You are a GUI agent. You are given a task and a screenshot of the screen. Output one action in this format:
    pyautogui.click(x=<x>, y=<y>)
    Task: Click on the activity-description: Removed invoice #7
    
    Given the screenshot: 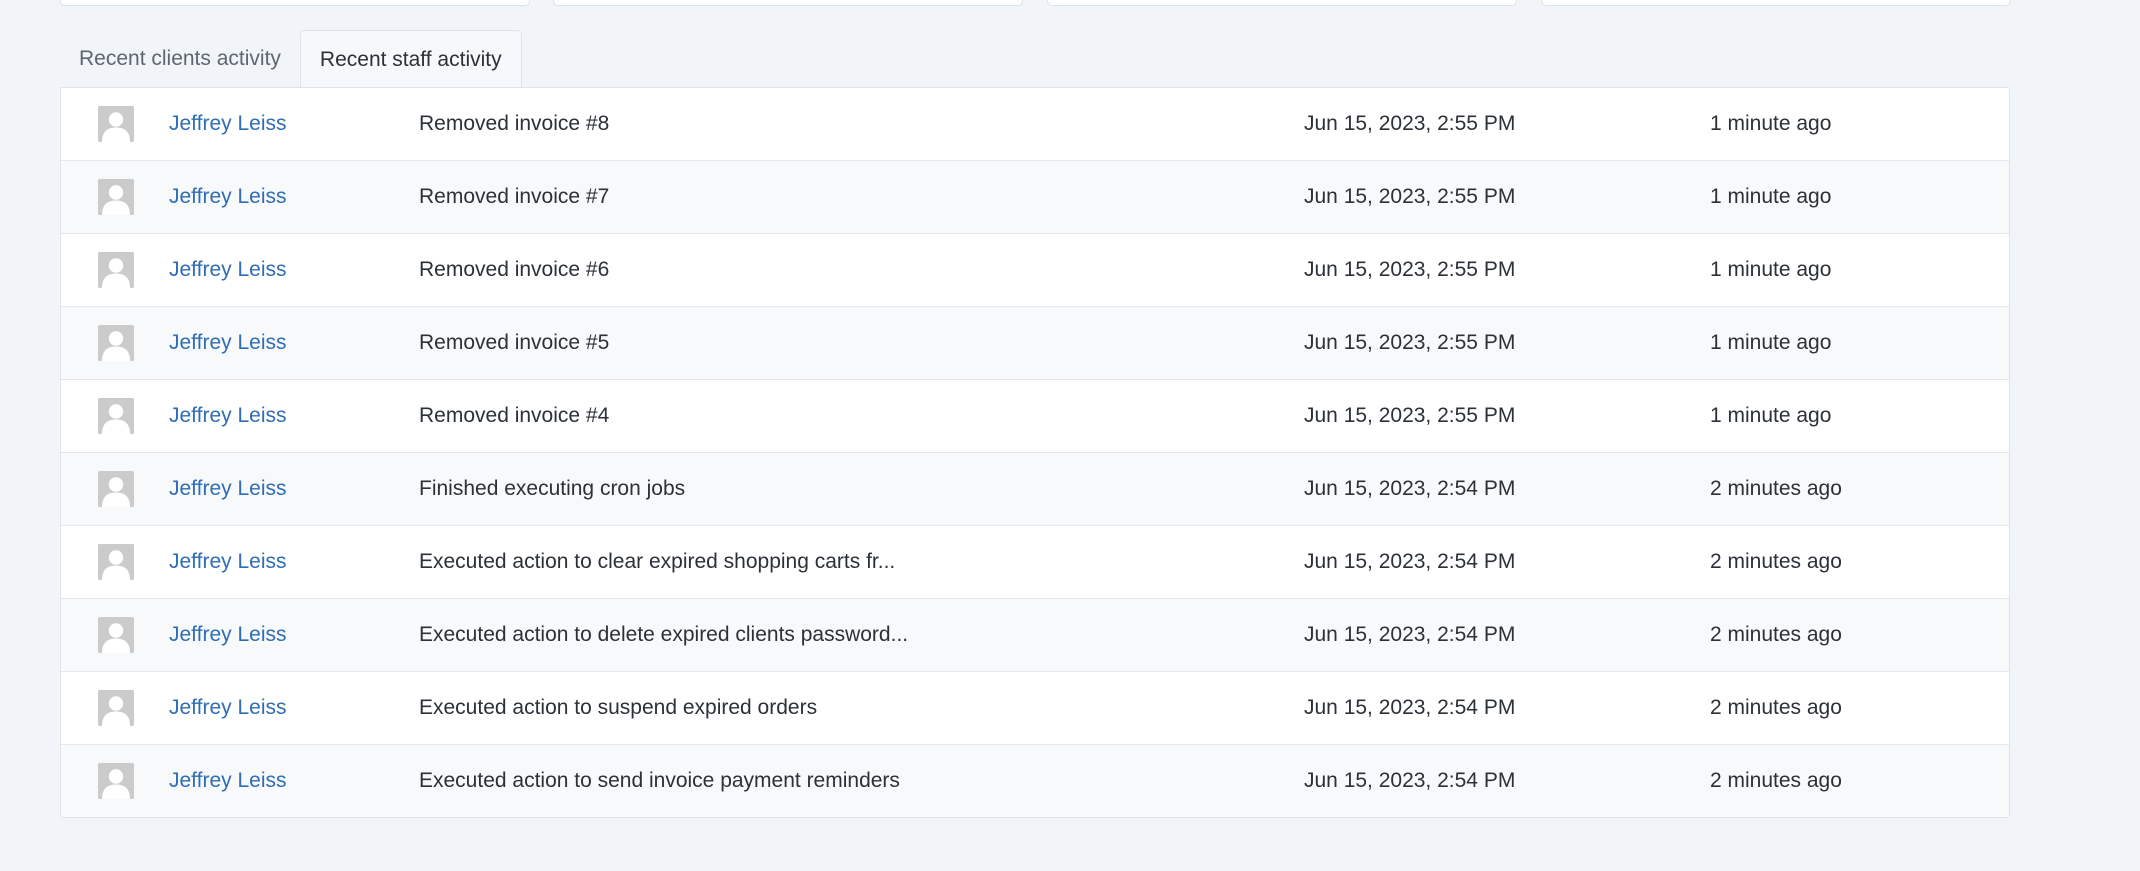 What is the action you would take?
    pyautogui.click(x=514, y=196)
    